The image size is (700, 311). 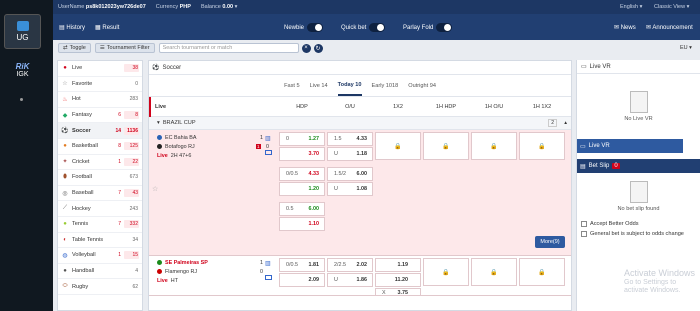 What do you see at coordinates (428, 27) in the screenshot?
I see `parlay-fold-toggle: Parlay Fold` at bounding box center [428, 27].